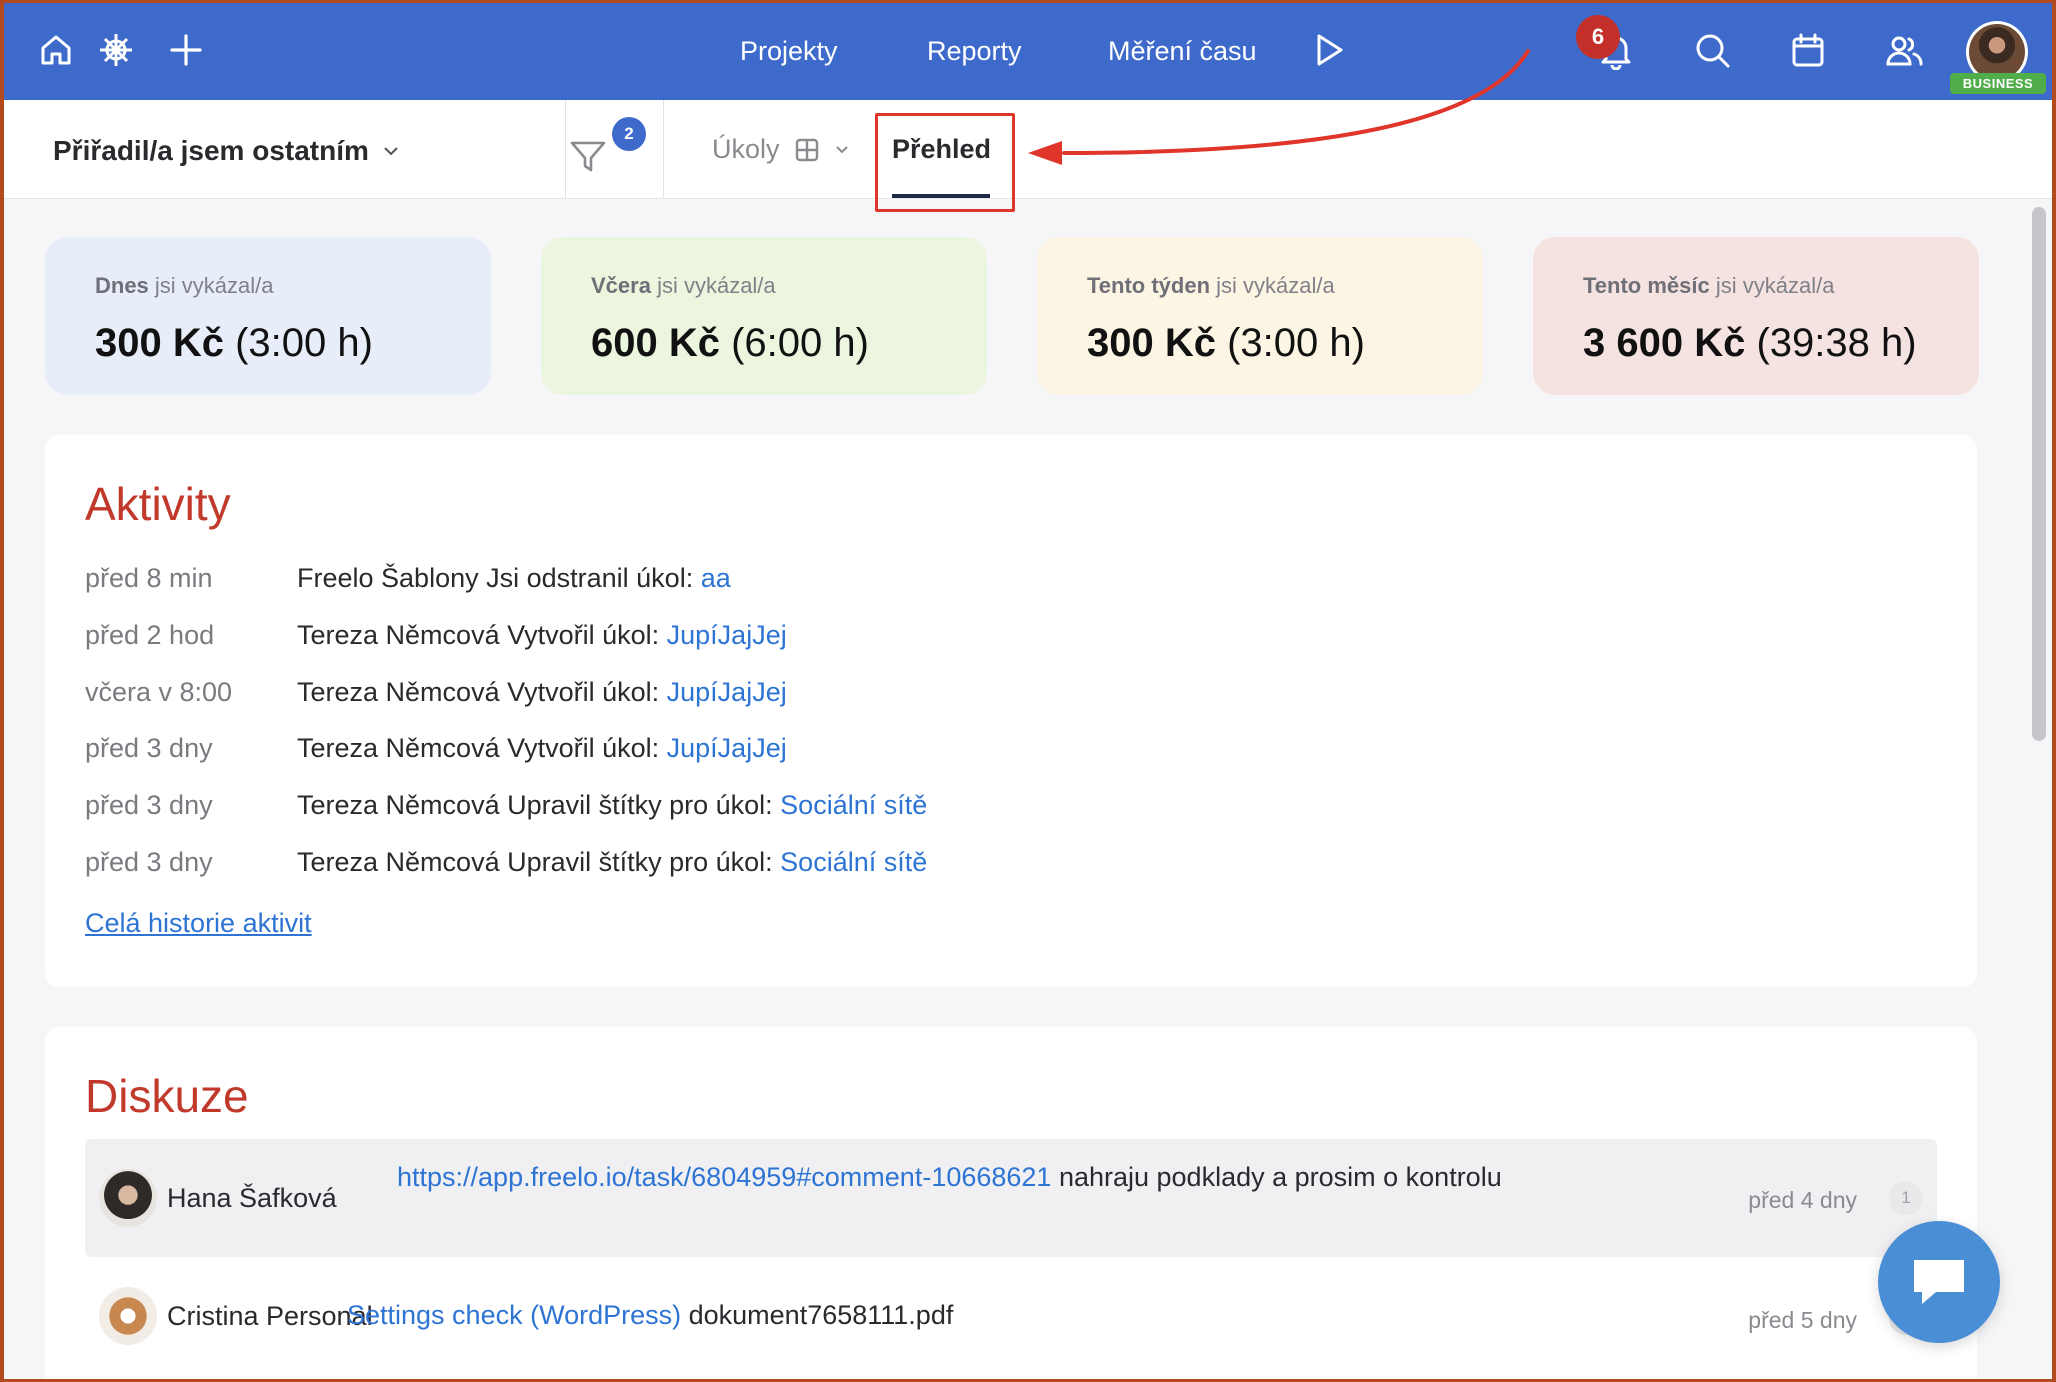  What do you see at coordinates (211, 150) in the screenshot?
I see `assigned-filter-label: Přiřadil/a jsem ostatním` at bounding box center [211, 150].